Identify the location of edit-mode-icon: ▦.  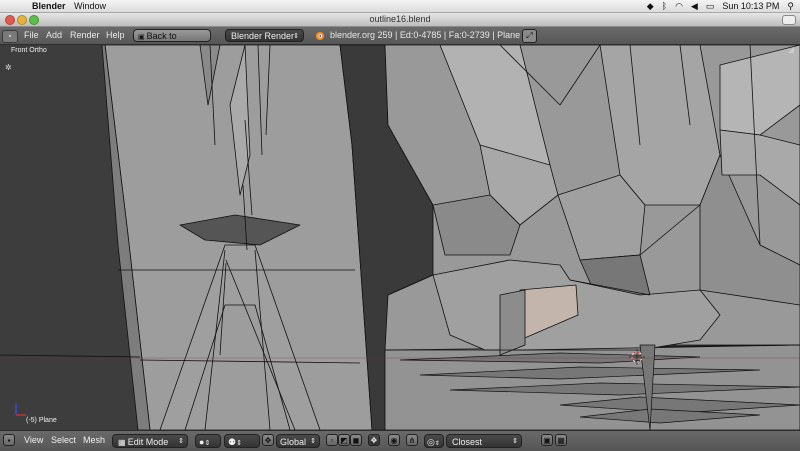
(123, 442).